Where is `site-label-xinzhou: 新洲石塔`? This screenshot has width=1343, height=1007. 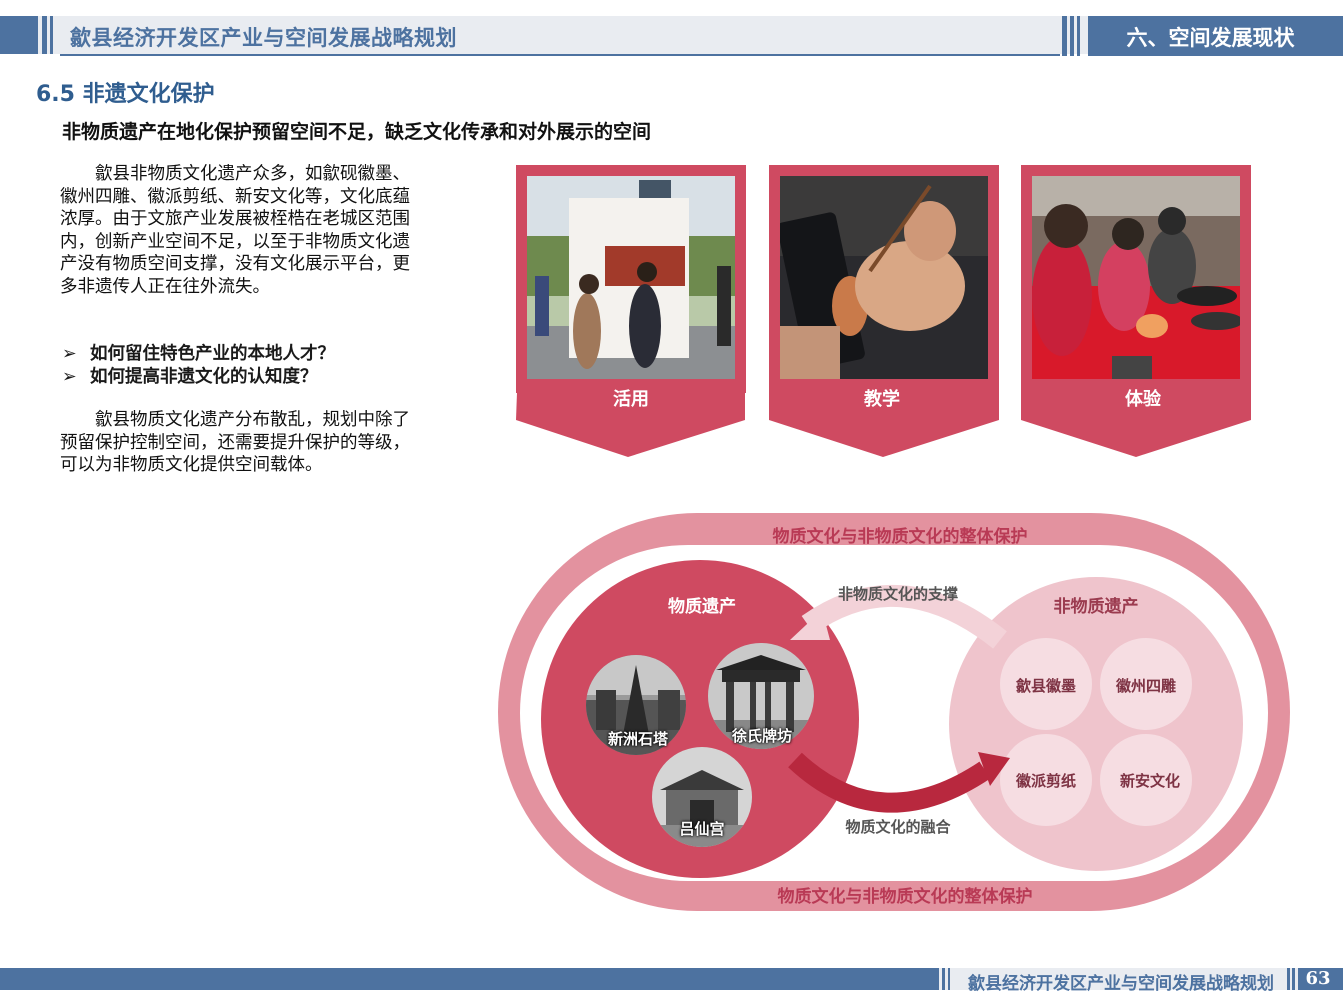 site-label-xinzhou: 新洲石塔 is located at coordinates (637, 739).